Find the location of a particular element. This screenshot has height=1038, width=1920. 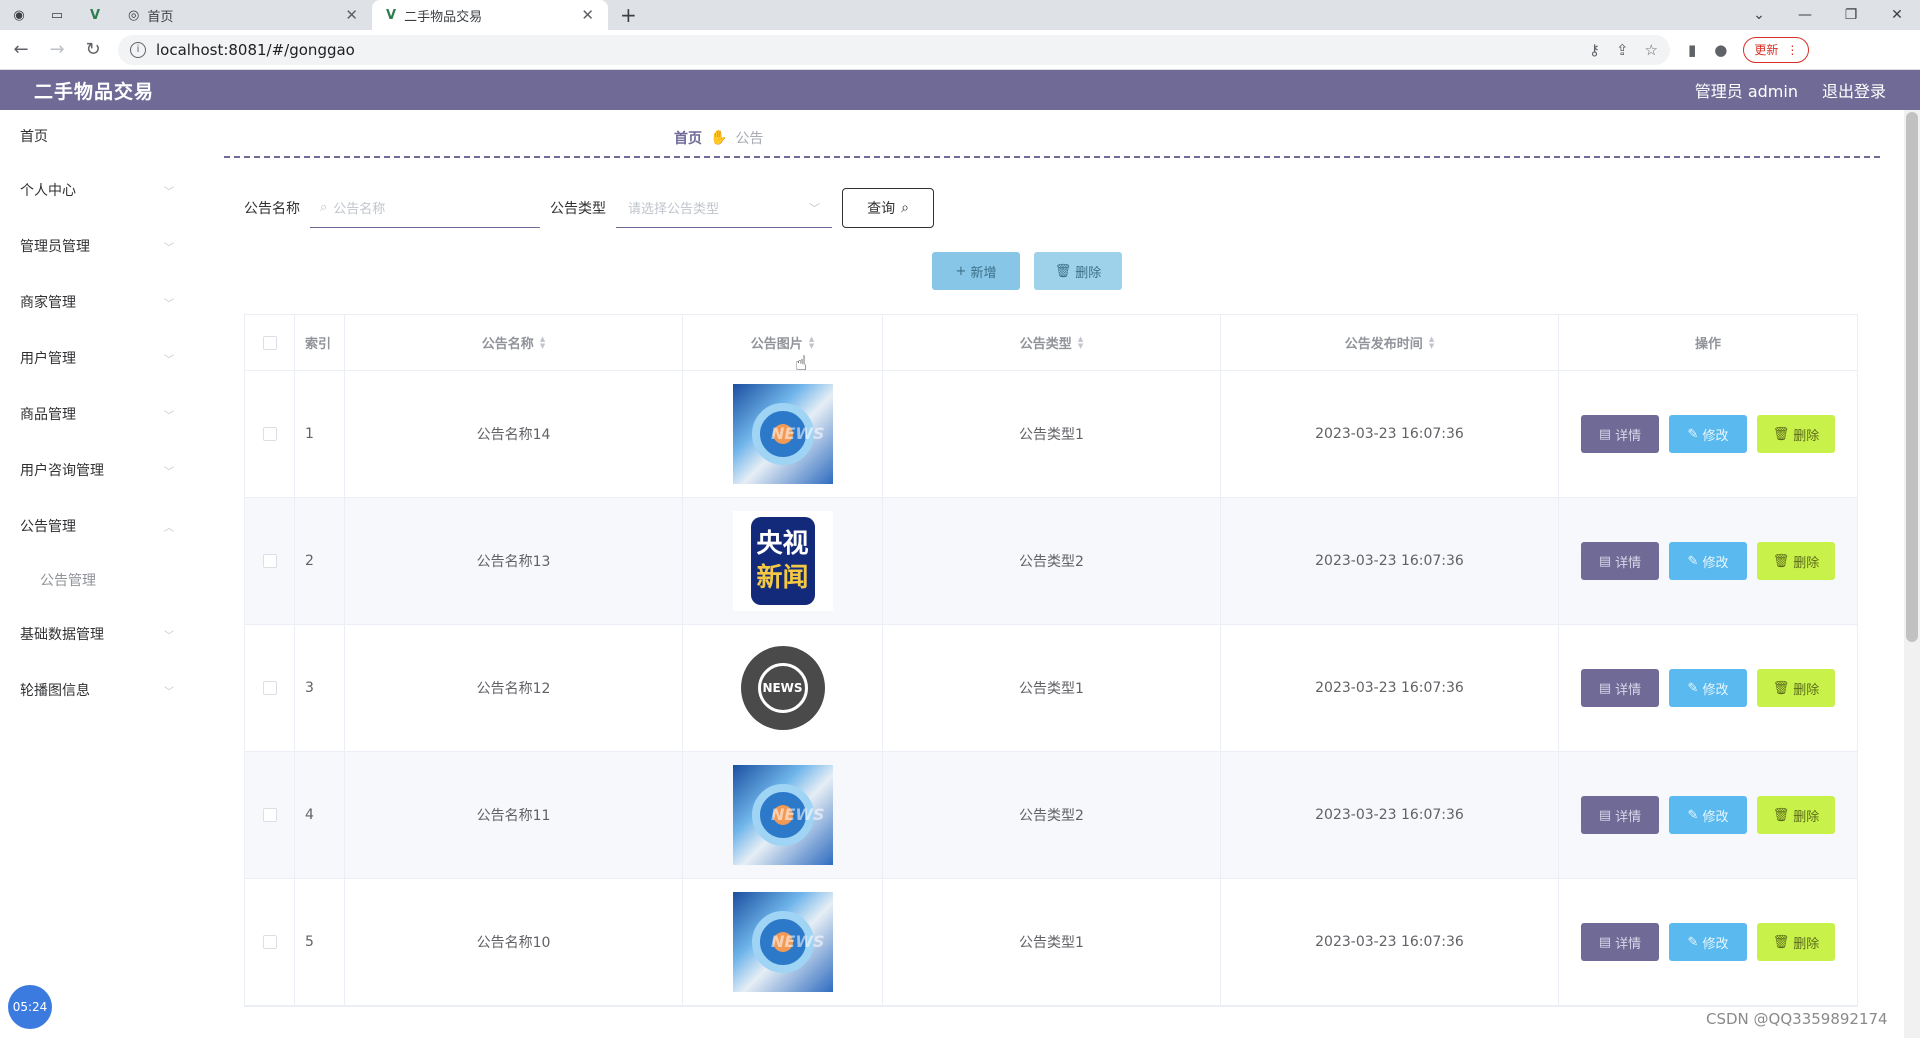

minimize-icon: — is located at coordinates (1805, 15).